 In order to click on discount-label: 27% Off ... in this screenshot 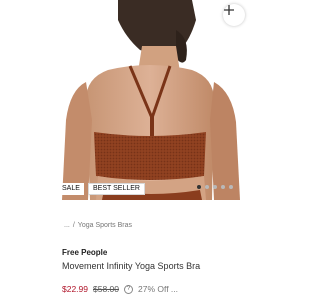, I will do `click(158, 289)`.